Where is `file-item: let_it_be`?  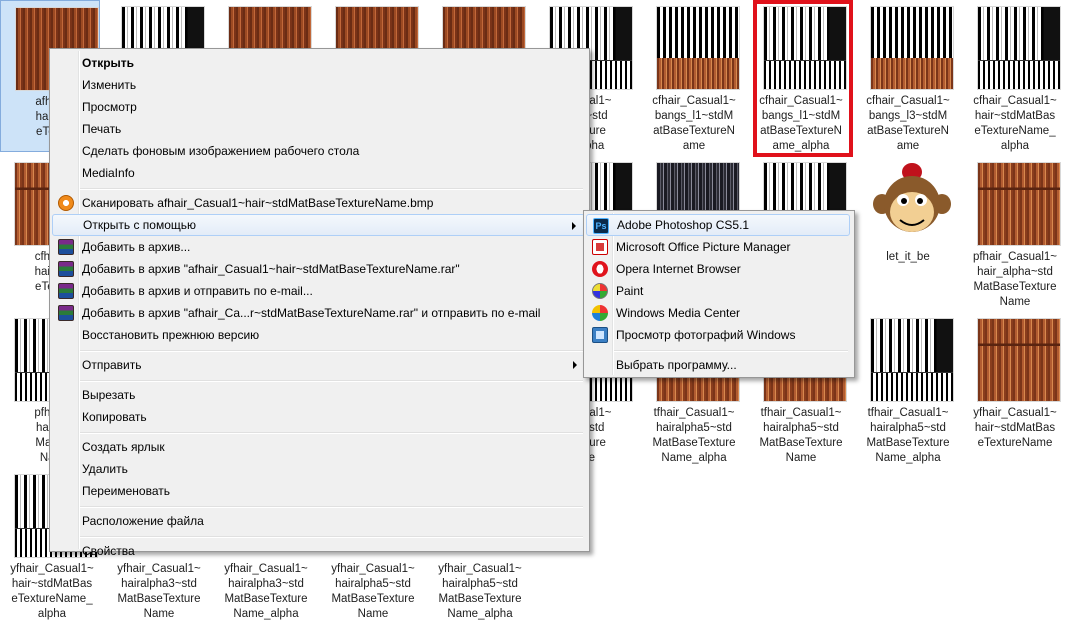
file-item: let_it_be is located at coordinates (906, 232).